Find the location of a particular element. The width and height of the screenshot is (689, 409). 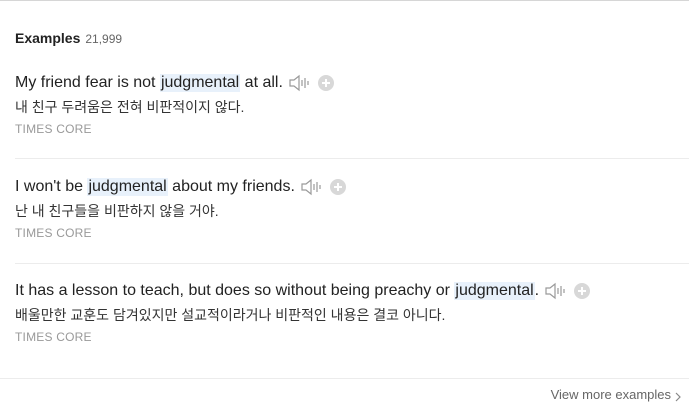

example-translation: 난 내 친구들을 비판하지 않을 거야. is located at coordinates (117, 211).